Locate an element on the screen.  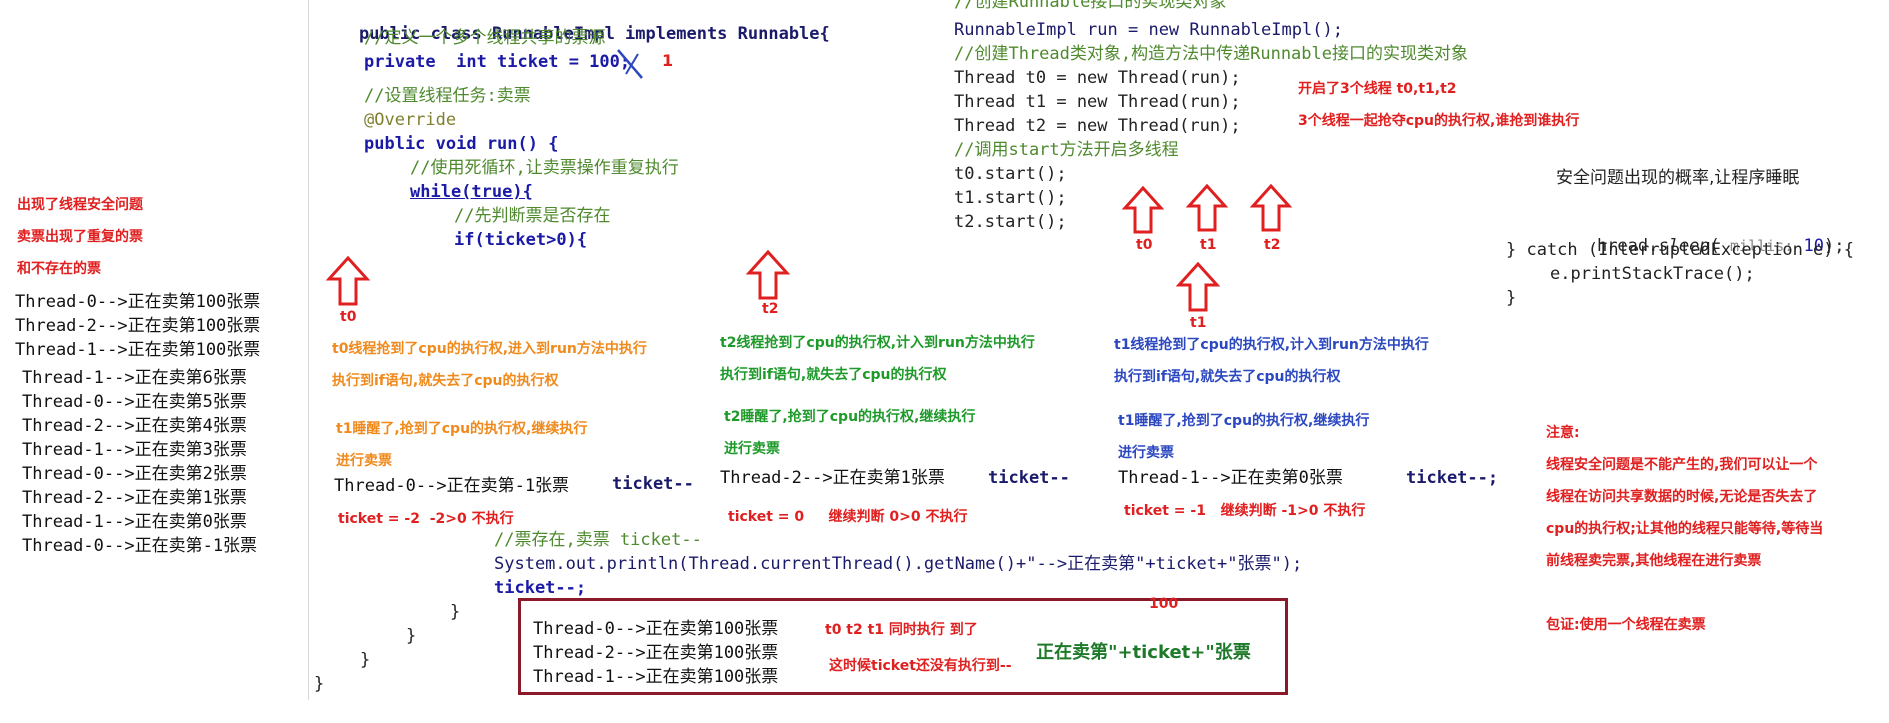
start-t1: t1.start(); is located at coordinates (1010, 198).